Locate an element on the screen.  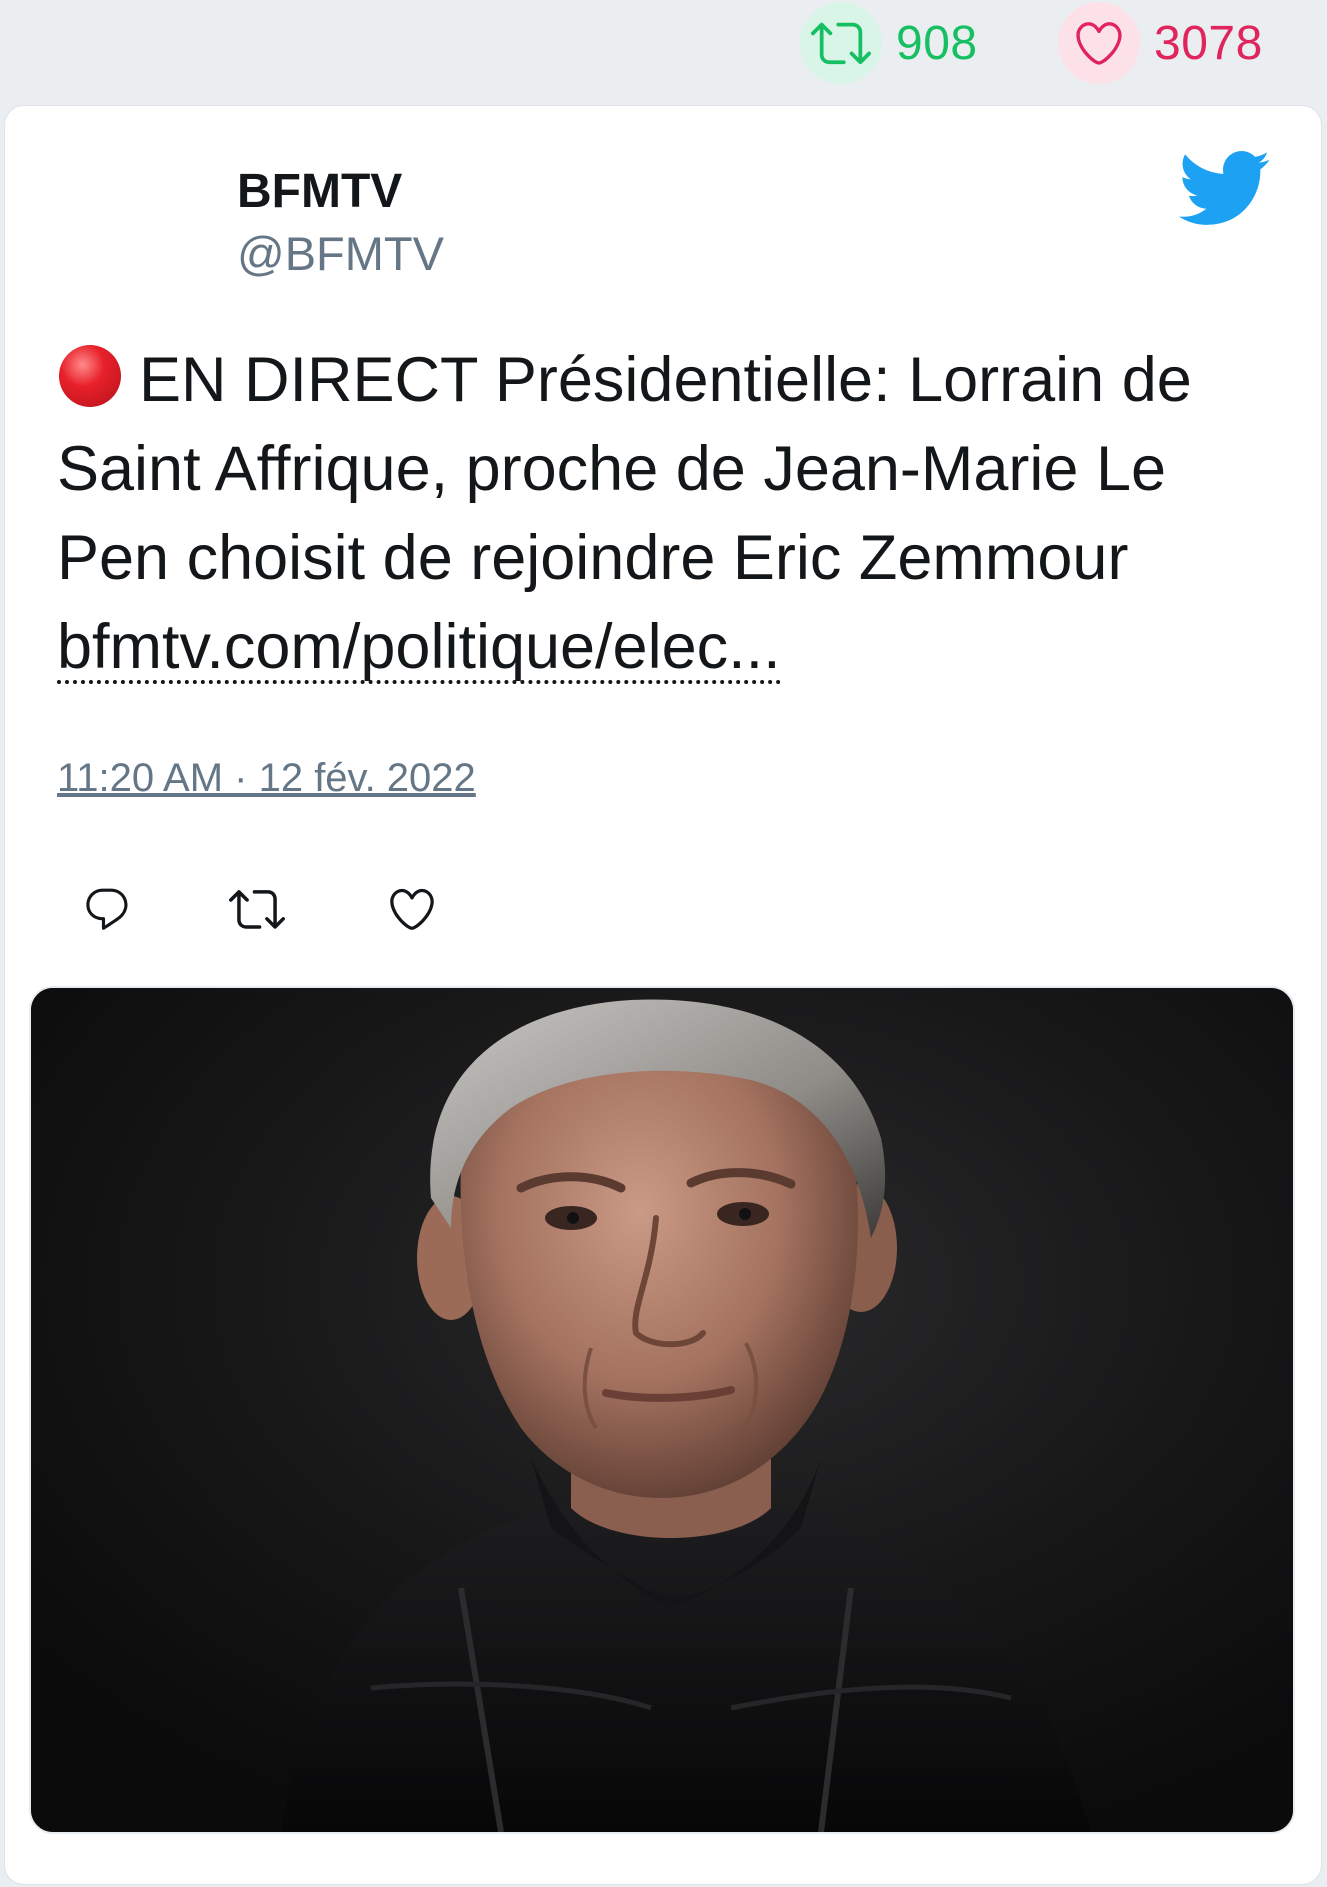
red-circle-emoji is located at coordinates (90, 376).